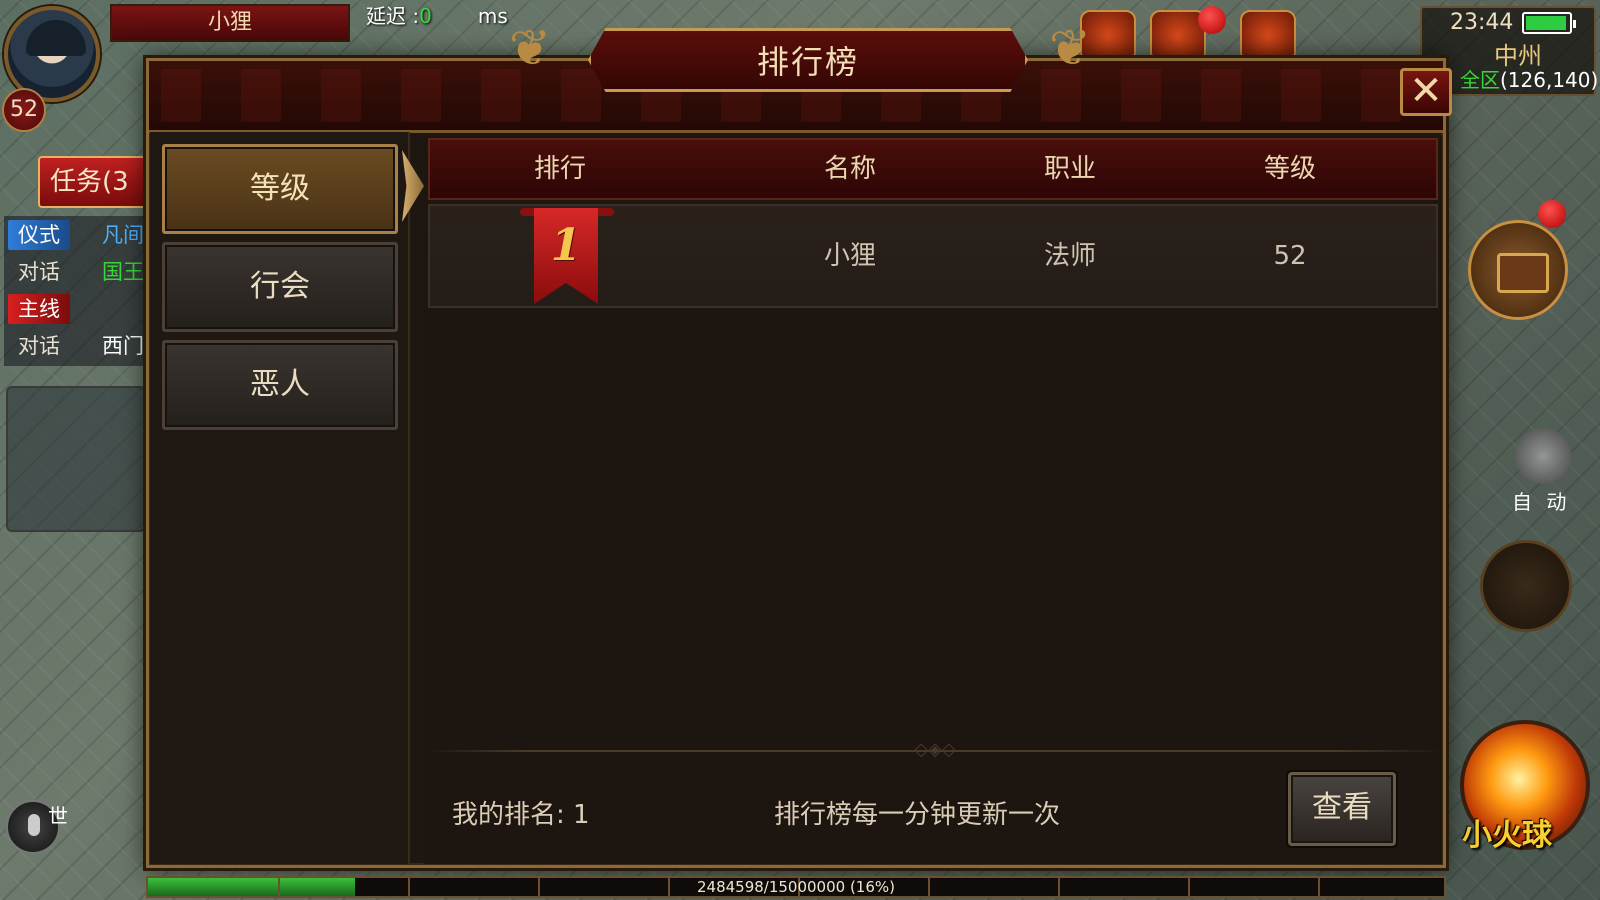 The width and height of the screenshot is (1600, 900). Describe the element at coordinates (1549, 80) in the screenshot. I see `coordinates: (126,140)` at that location.